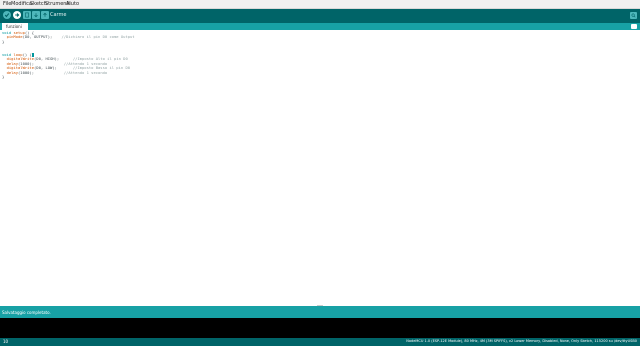  What do you see at coordinates (93, 37) in the screenshot?
I see `code-token: //Dichiaro il pin D0 come Output` at bounding box center [93, 37].